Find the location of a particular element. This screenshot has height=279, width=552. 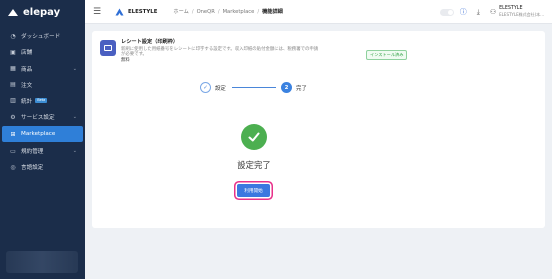

sidebar-item-marketplace: ⊞ Marketplace is located at coordinates (42, 134).